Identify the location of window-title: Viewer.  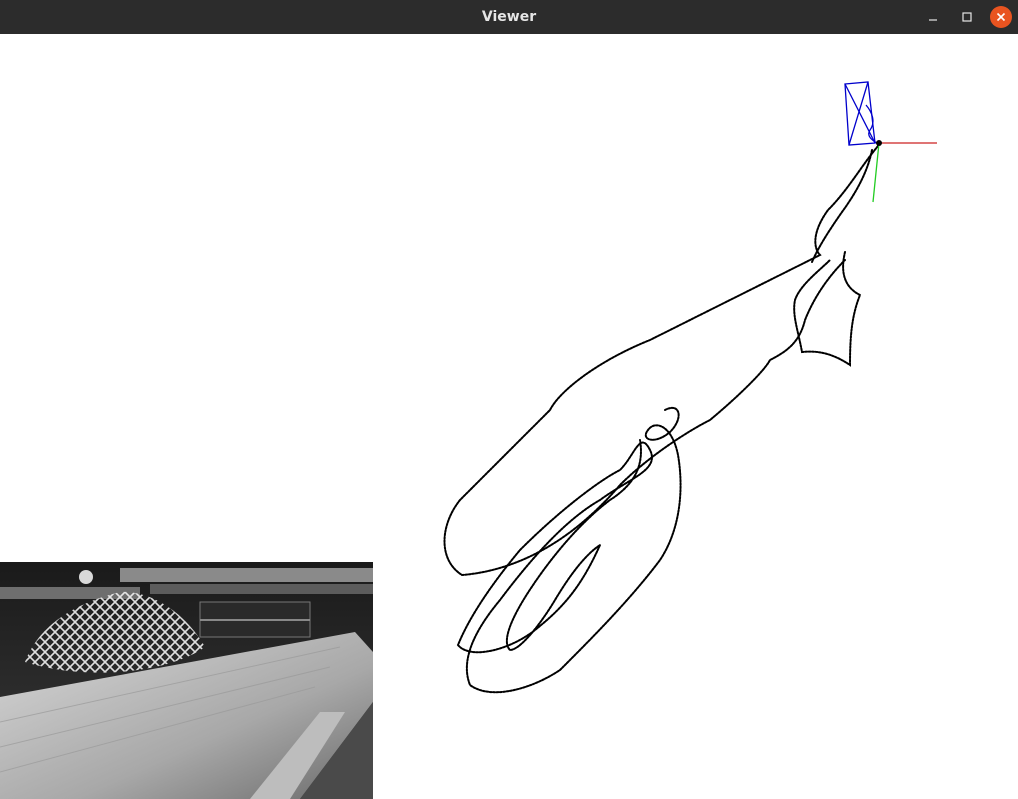
(509, 17).